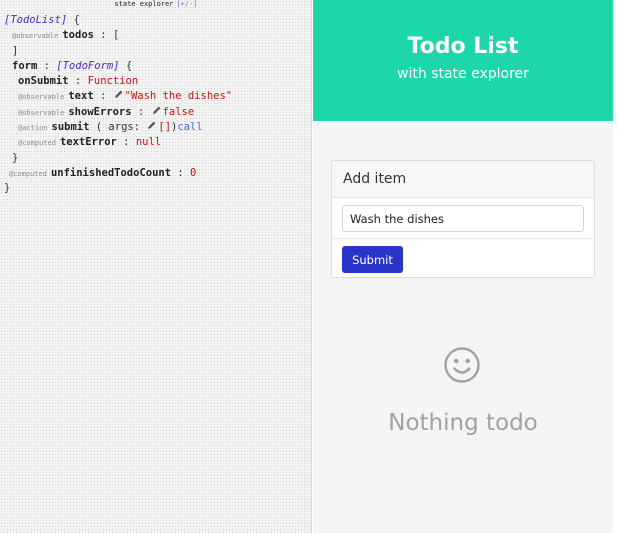  I want to click on add-item-header: Add item, so click(463, 179).